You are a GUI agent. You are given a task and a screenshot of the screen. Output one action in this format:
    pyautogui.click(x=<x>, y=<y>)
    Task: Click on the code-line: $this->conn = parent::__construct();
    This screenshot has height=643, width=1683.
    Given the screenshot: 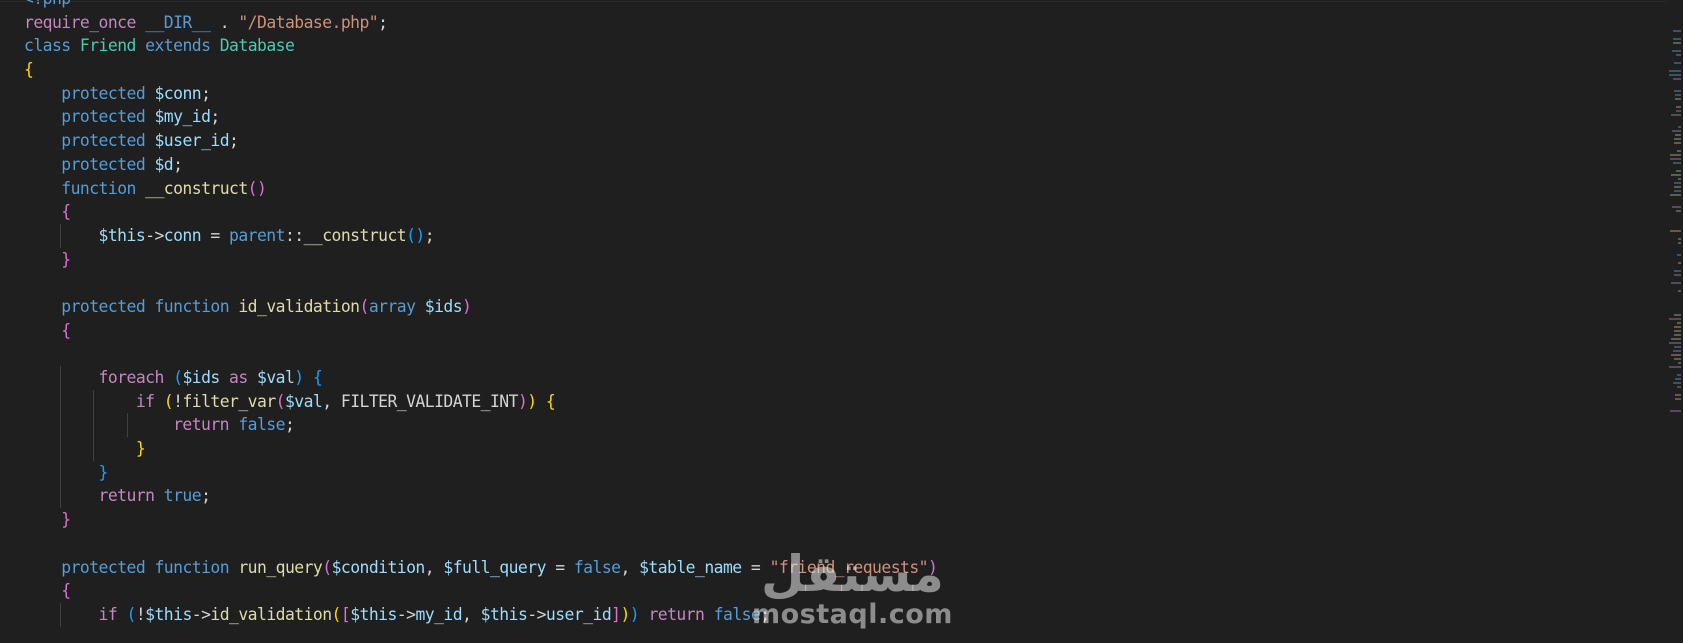 What is the action you would take?
    pyautogui.click(x=480, y=235)
    